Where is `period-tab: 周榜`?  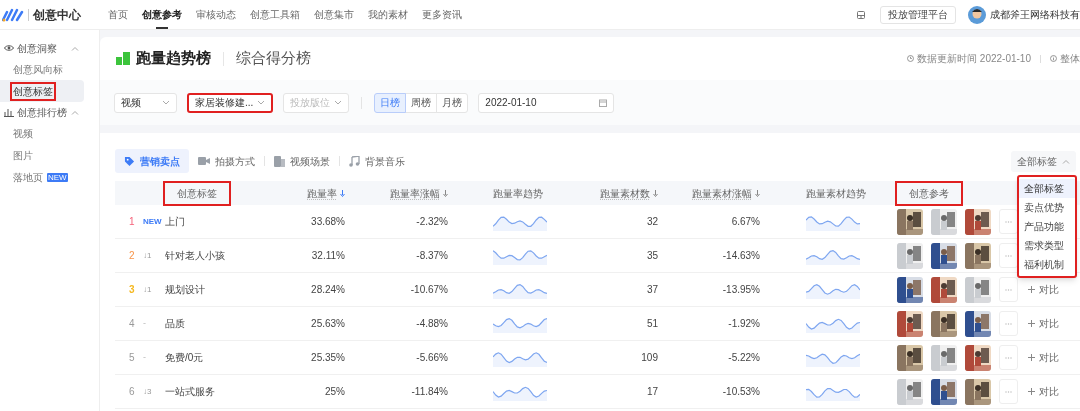 period-tab: 周榜 is located at coordinates (421, 102).